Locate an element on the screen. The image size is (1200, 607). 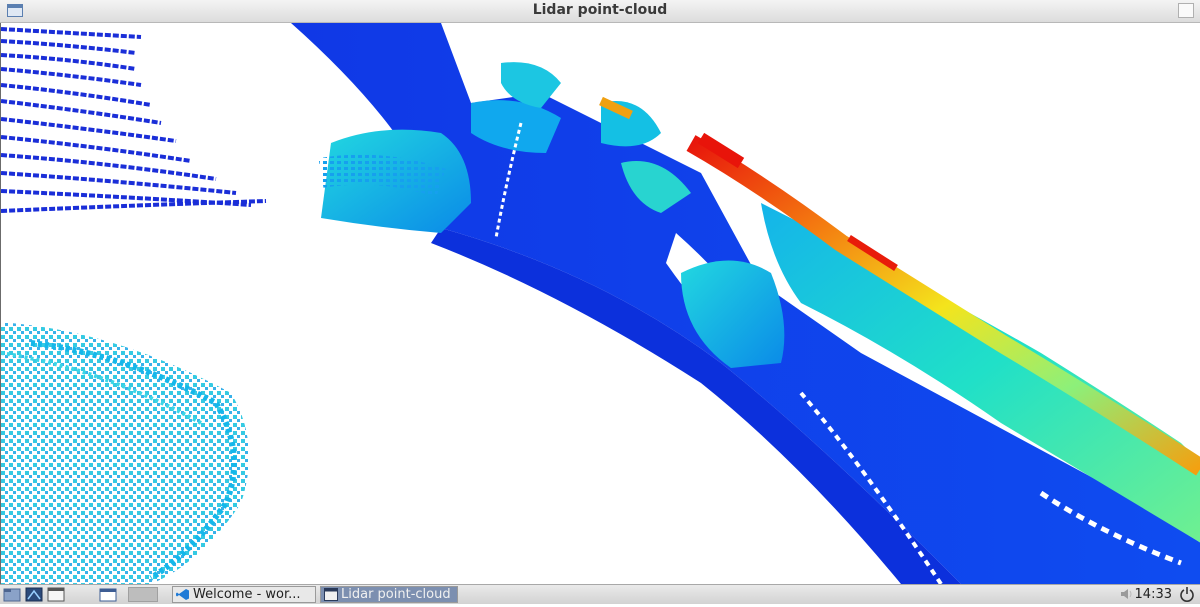
network-icon is located at coordinates (34, 594).